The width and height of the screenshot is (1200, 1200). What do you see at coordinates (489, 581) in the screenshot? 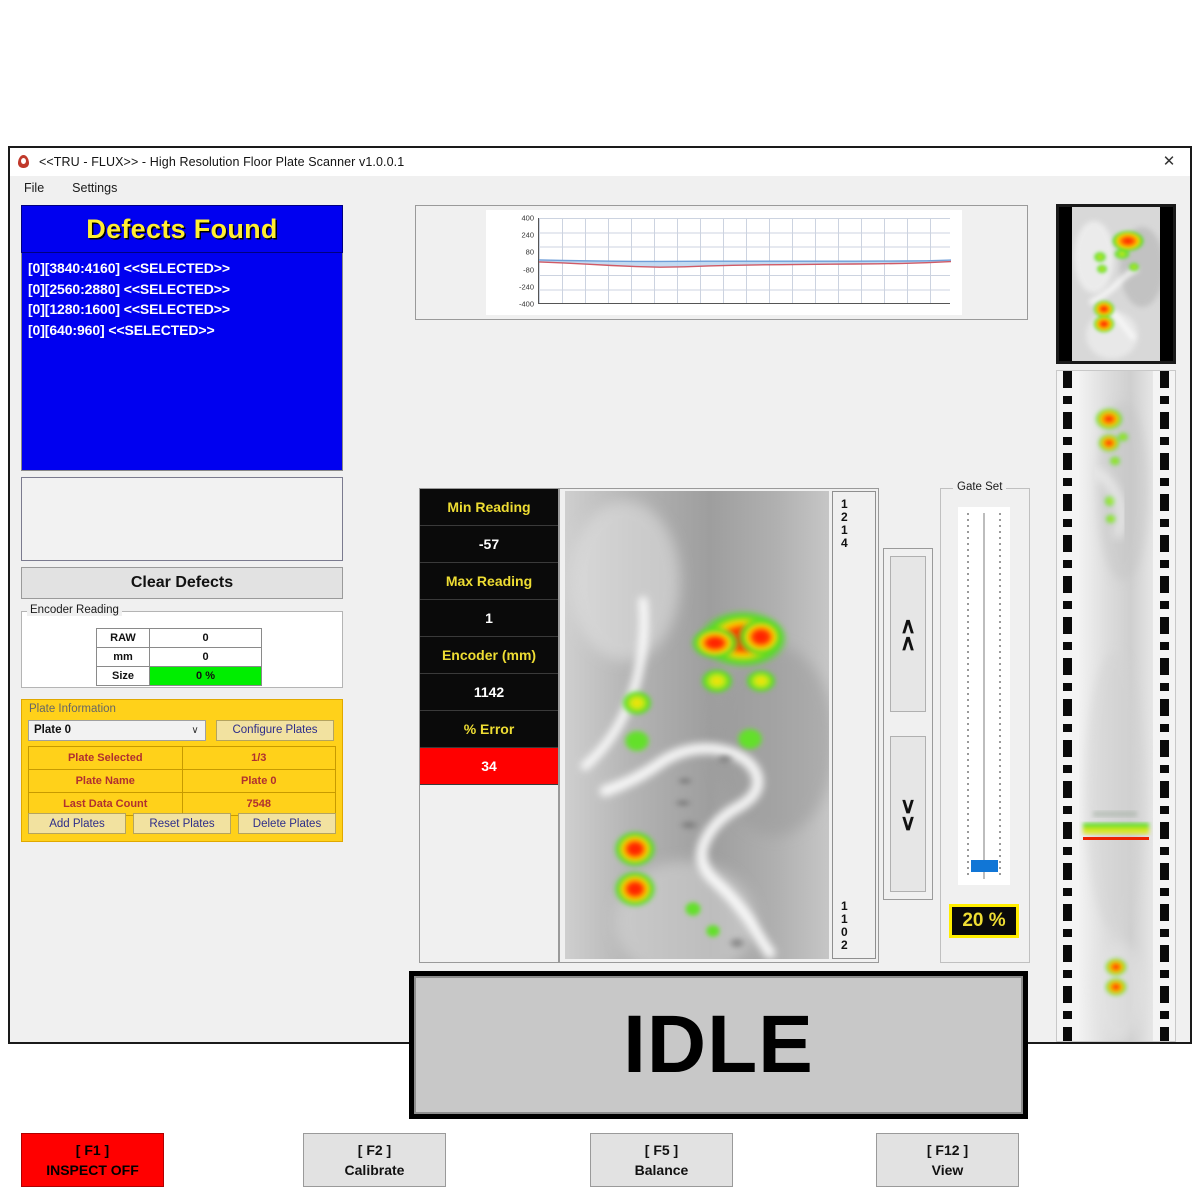
I see `max-reading-label: Max Reading` at bounding box center [489, 581].